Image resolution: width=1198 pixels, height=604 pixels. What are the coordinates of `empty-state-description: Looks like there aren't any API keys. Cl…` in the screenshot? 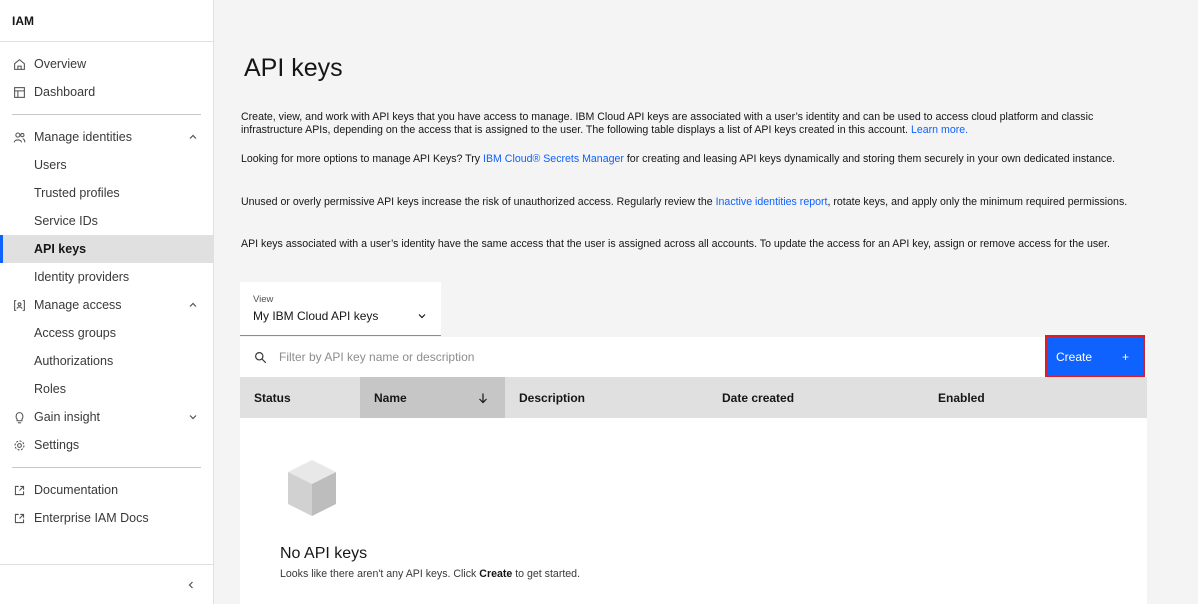 It's located at (430, 574).